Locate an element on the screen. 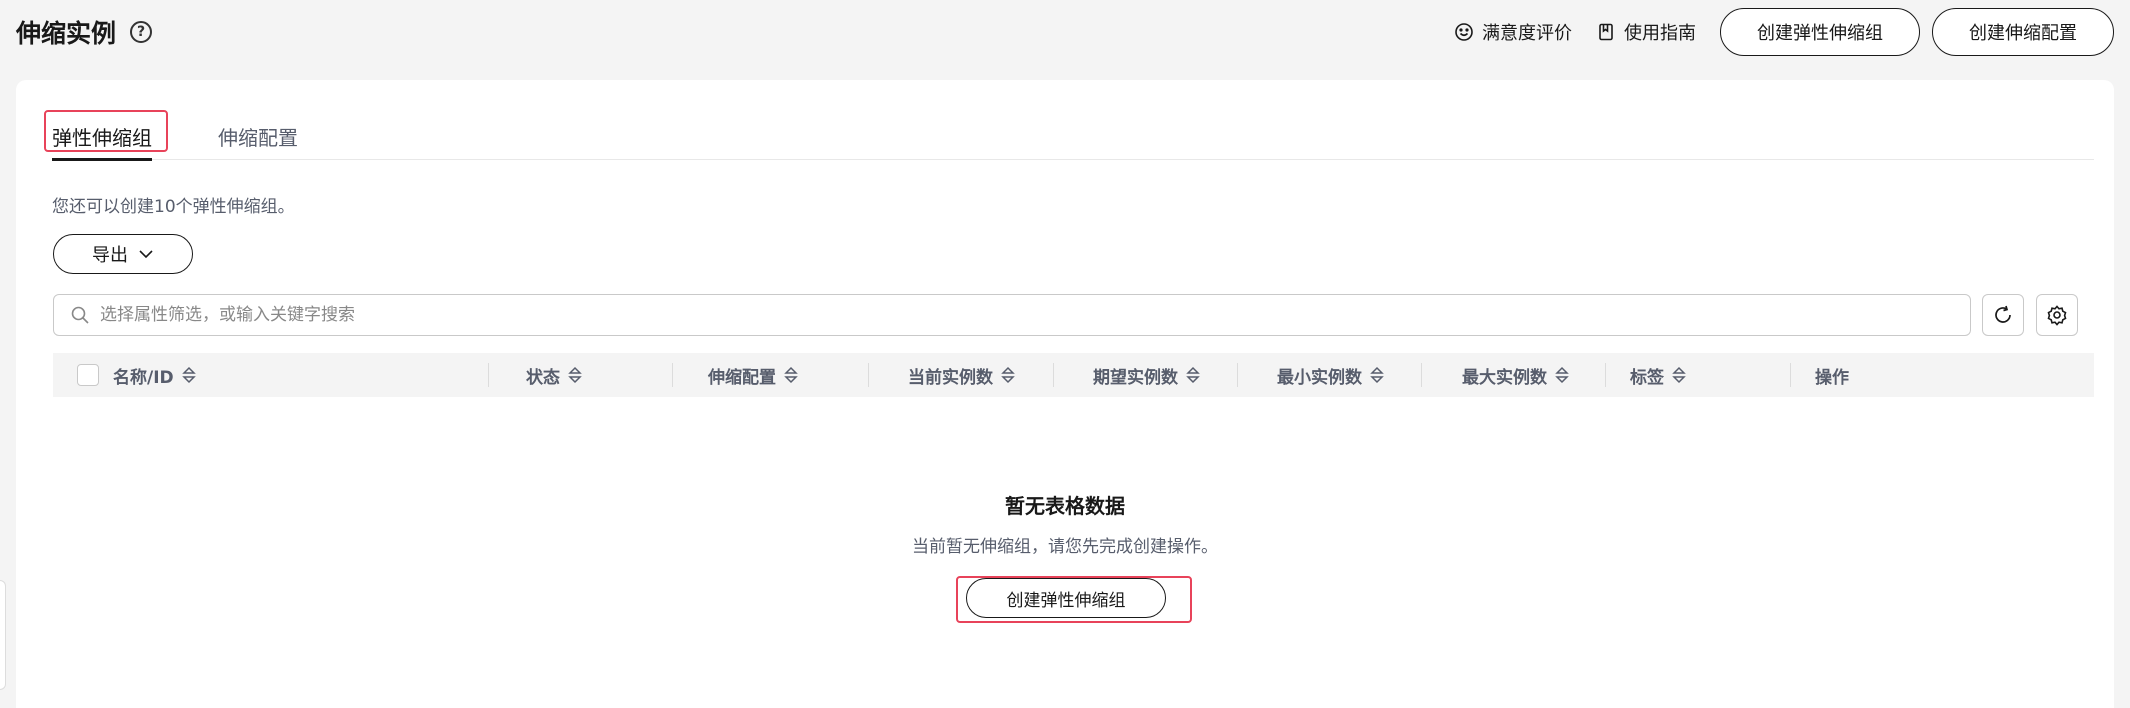 The height and width of the screenshot is (708, 2130). page-title: 伸缩实例 is located at coordinates (66, 33).